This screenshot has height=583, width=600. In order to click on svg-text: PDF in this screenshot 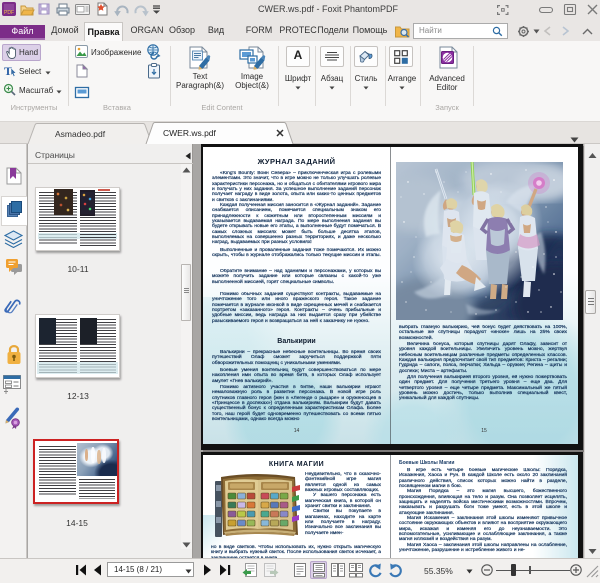, I will do `click(9, 13)`.